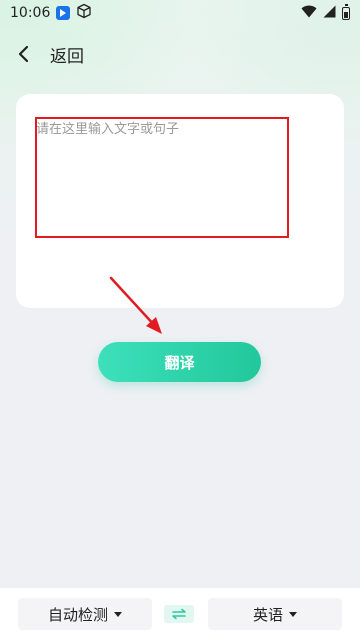 The height and width of the screenshot is (639, 360). I want to click on target-language-label: 英语, so click(267, 614).